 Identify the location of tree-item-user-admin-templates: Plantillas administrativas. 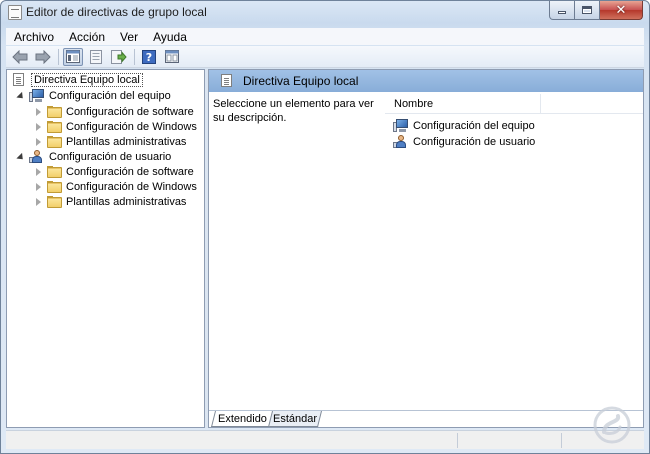
(110, 202).